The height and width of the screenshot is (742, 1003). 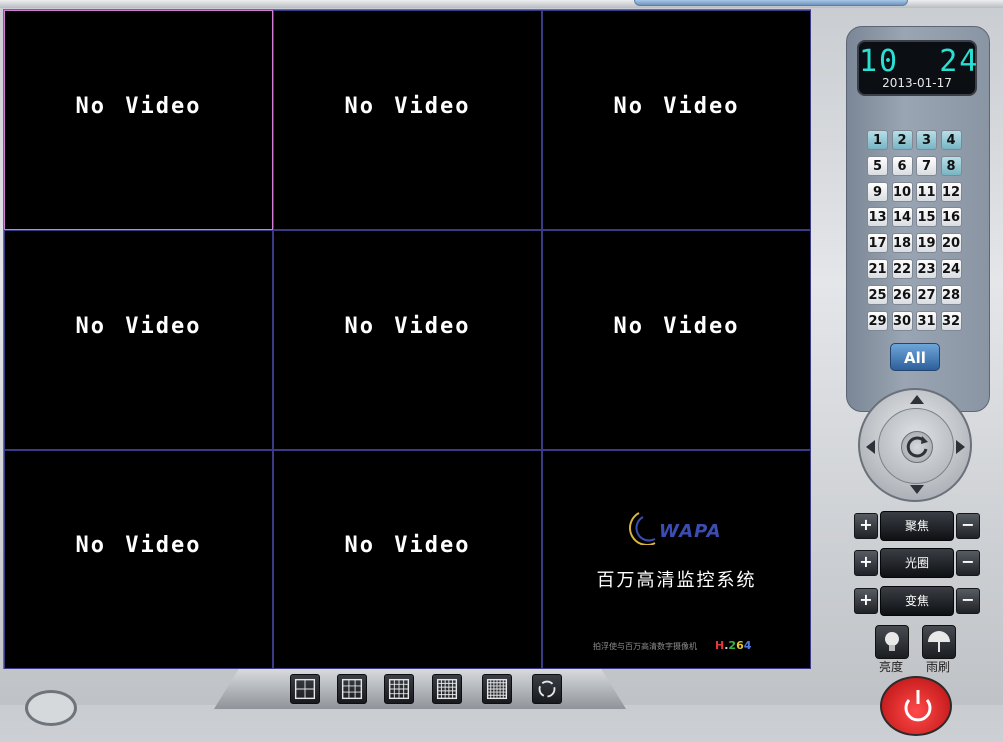 I want to click on channel-button-13: 13, so click(x=877, y=217).